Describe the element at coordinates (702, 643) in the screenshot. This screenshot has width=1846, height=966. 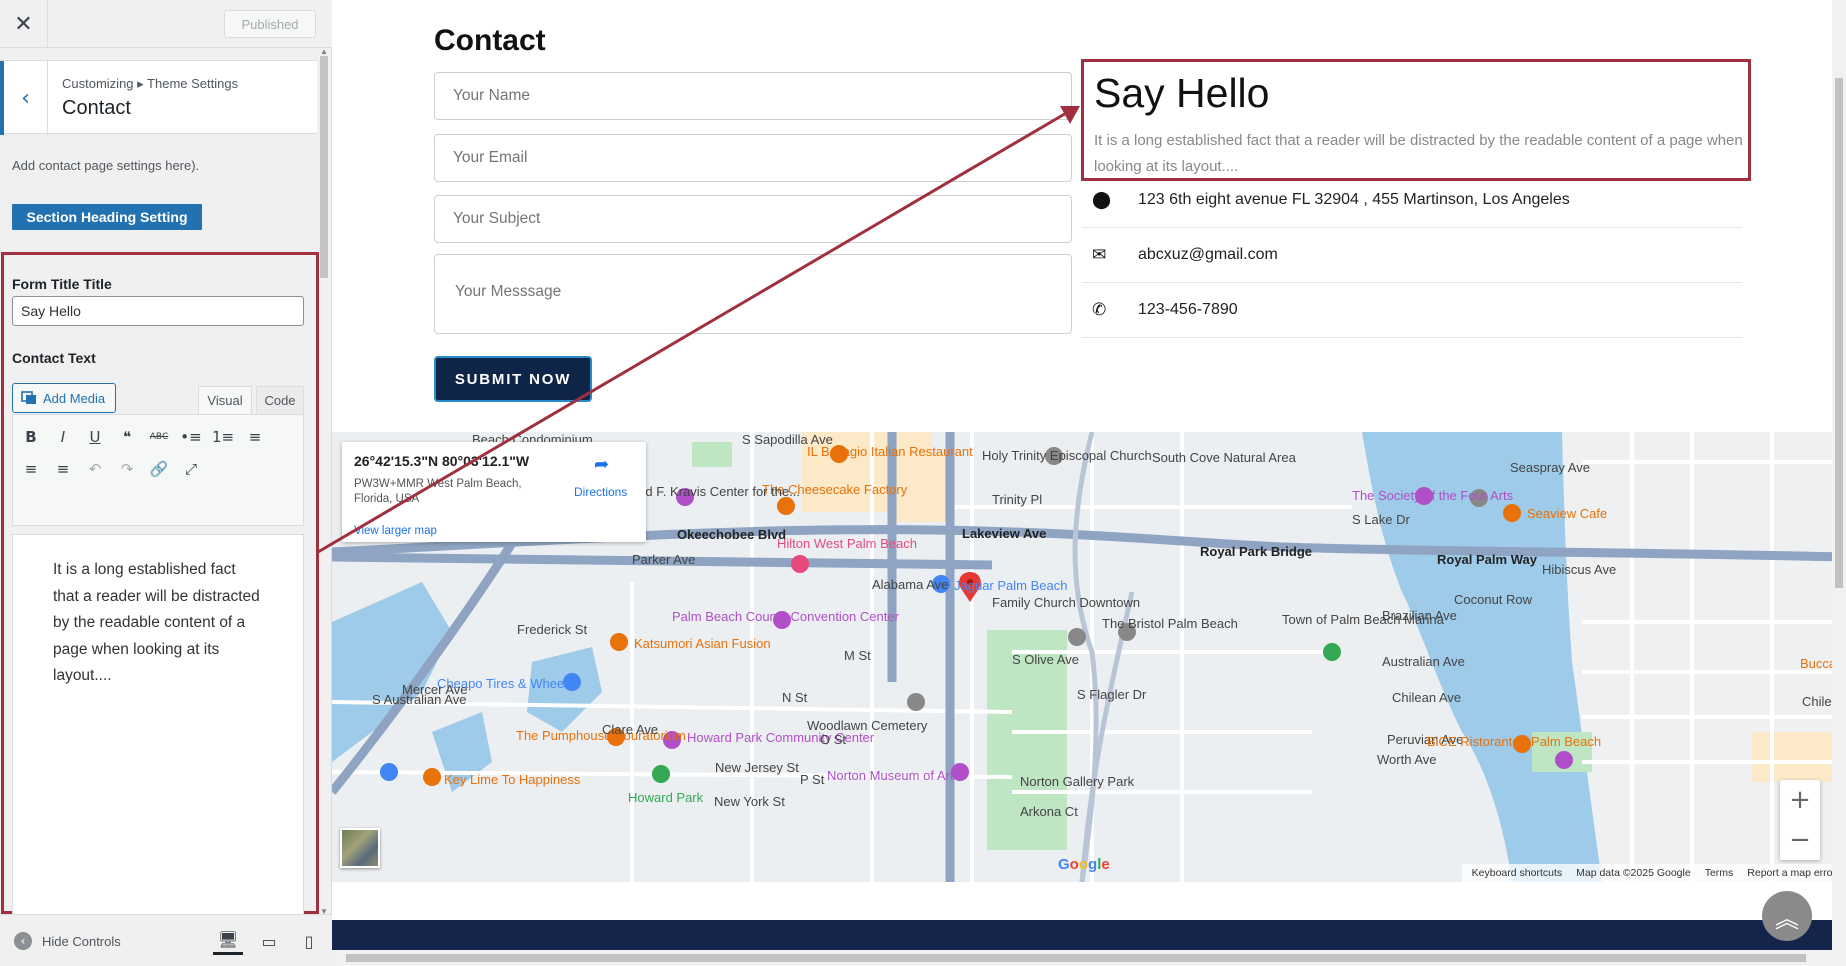
I see `map-label: Katsumori Asian Fusion` at that location.